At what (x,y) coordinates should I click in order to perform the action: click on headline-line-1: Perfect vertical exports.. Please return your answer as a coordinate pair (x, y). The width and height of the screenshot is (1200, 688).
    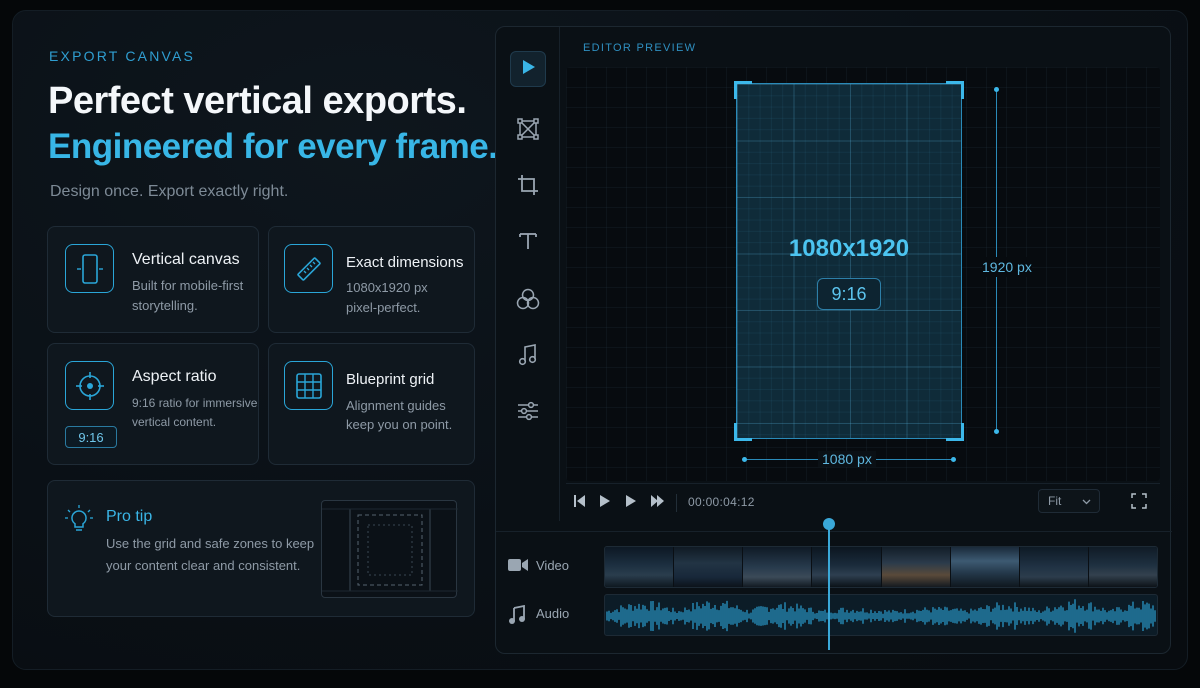
    Looking at the image, I should click on (257, 101).